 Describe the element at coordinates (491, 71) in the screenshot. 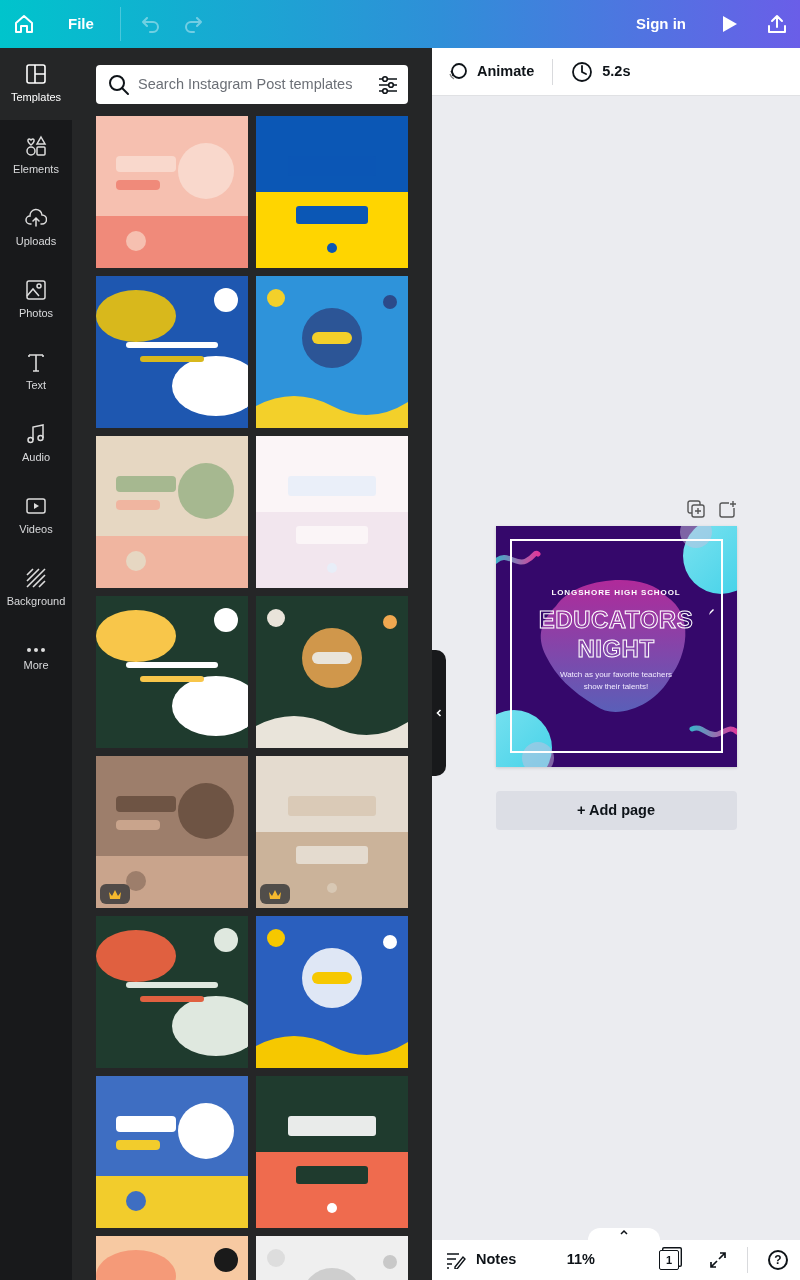

I see `animate-button: Animate` at that location.